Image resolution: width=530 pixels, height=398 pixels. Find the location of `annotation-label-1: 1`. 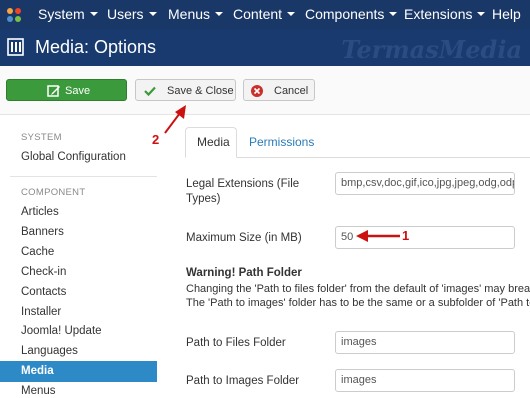

annotation-label-1: 1 is located at coordinates (406, 235).